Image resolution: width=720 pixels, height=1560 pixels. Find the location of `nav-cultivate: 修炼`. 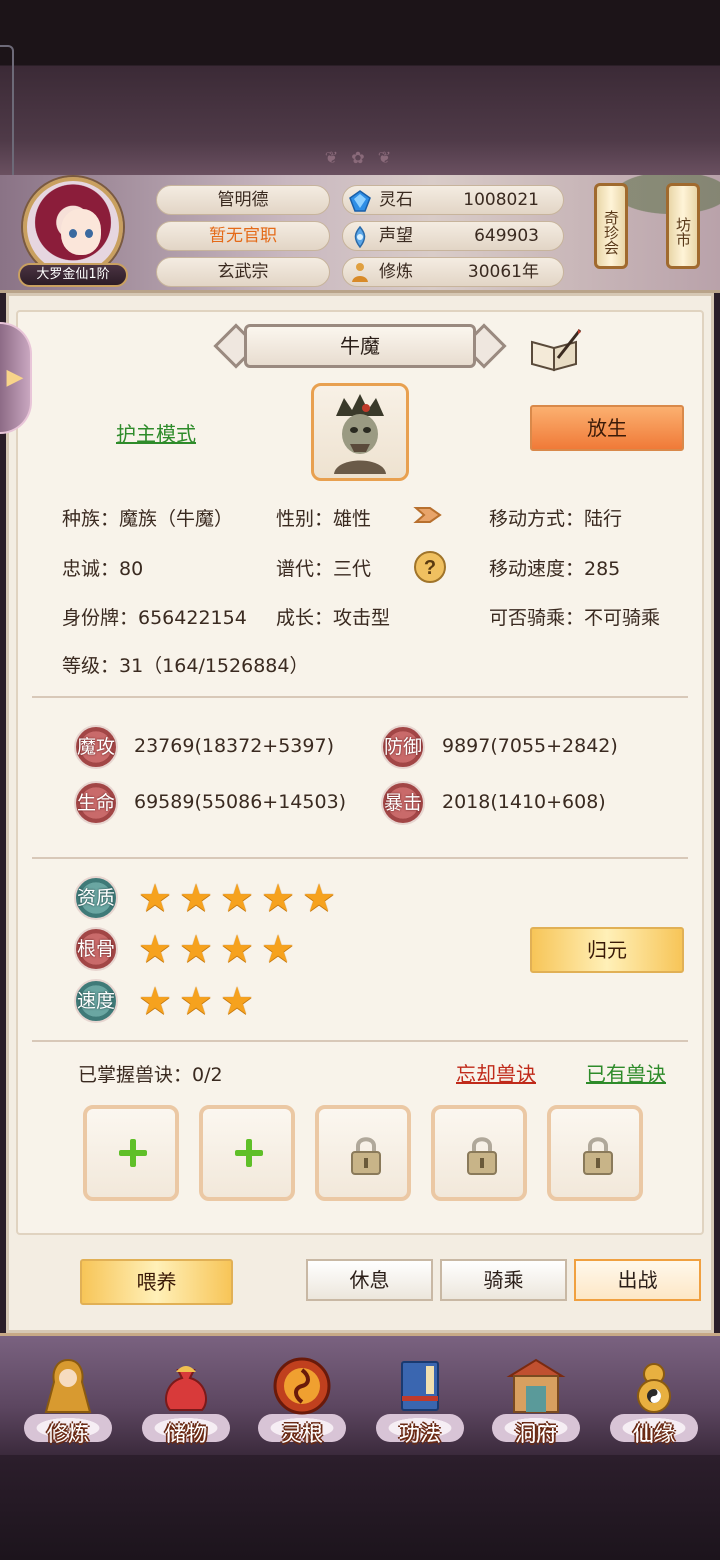

nav-cultivate: 修炼 is located at coordinates (68, 1398).